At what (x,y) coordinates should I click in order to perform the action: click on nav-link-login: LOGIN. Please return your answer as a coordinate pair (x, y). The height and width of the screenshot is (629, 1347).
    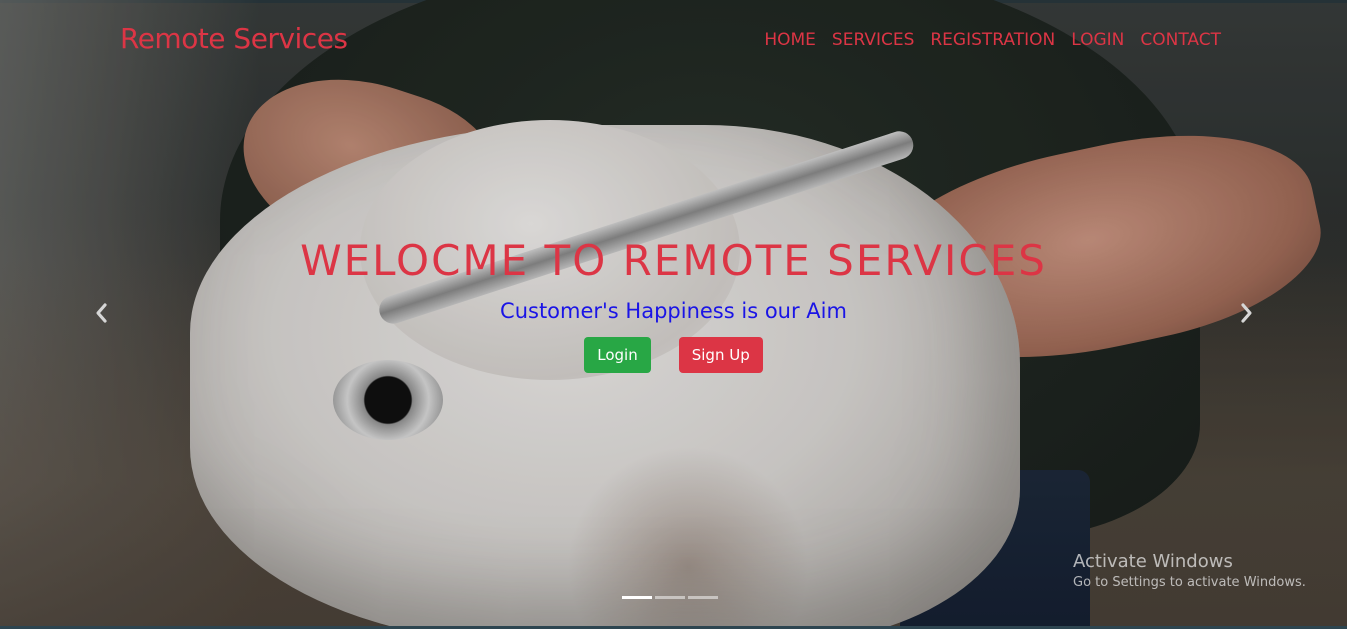
    Looking at the image, I should click on (1097, 40).